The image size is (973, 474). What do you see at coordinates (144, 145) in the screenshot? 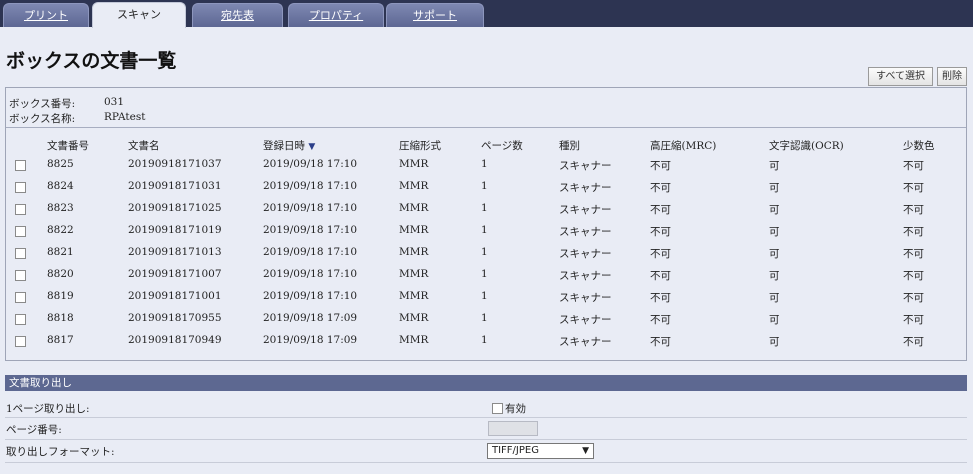
I see `header-doc-name: 文書名` at bounding box center [144, 145].